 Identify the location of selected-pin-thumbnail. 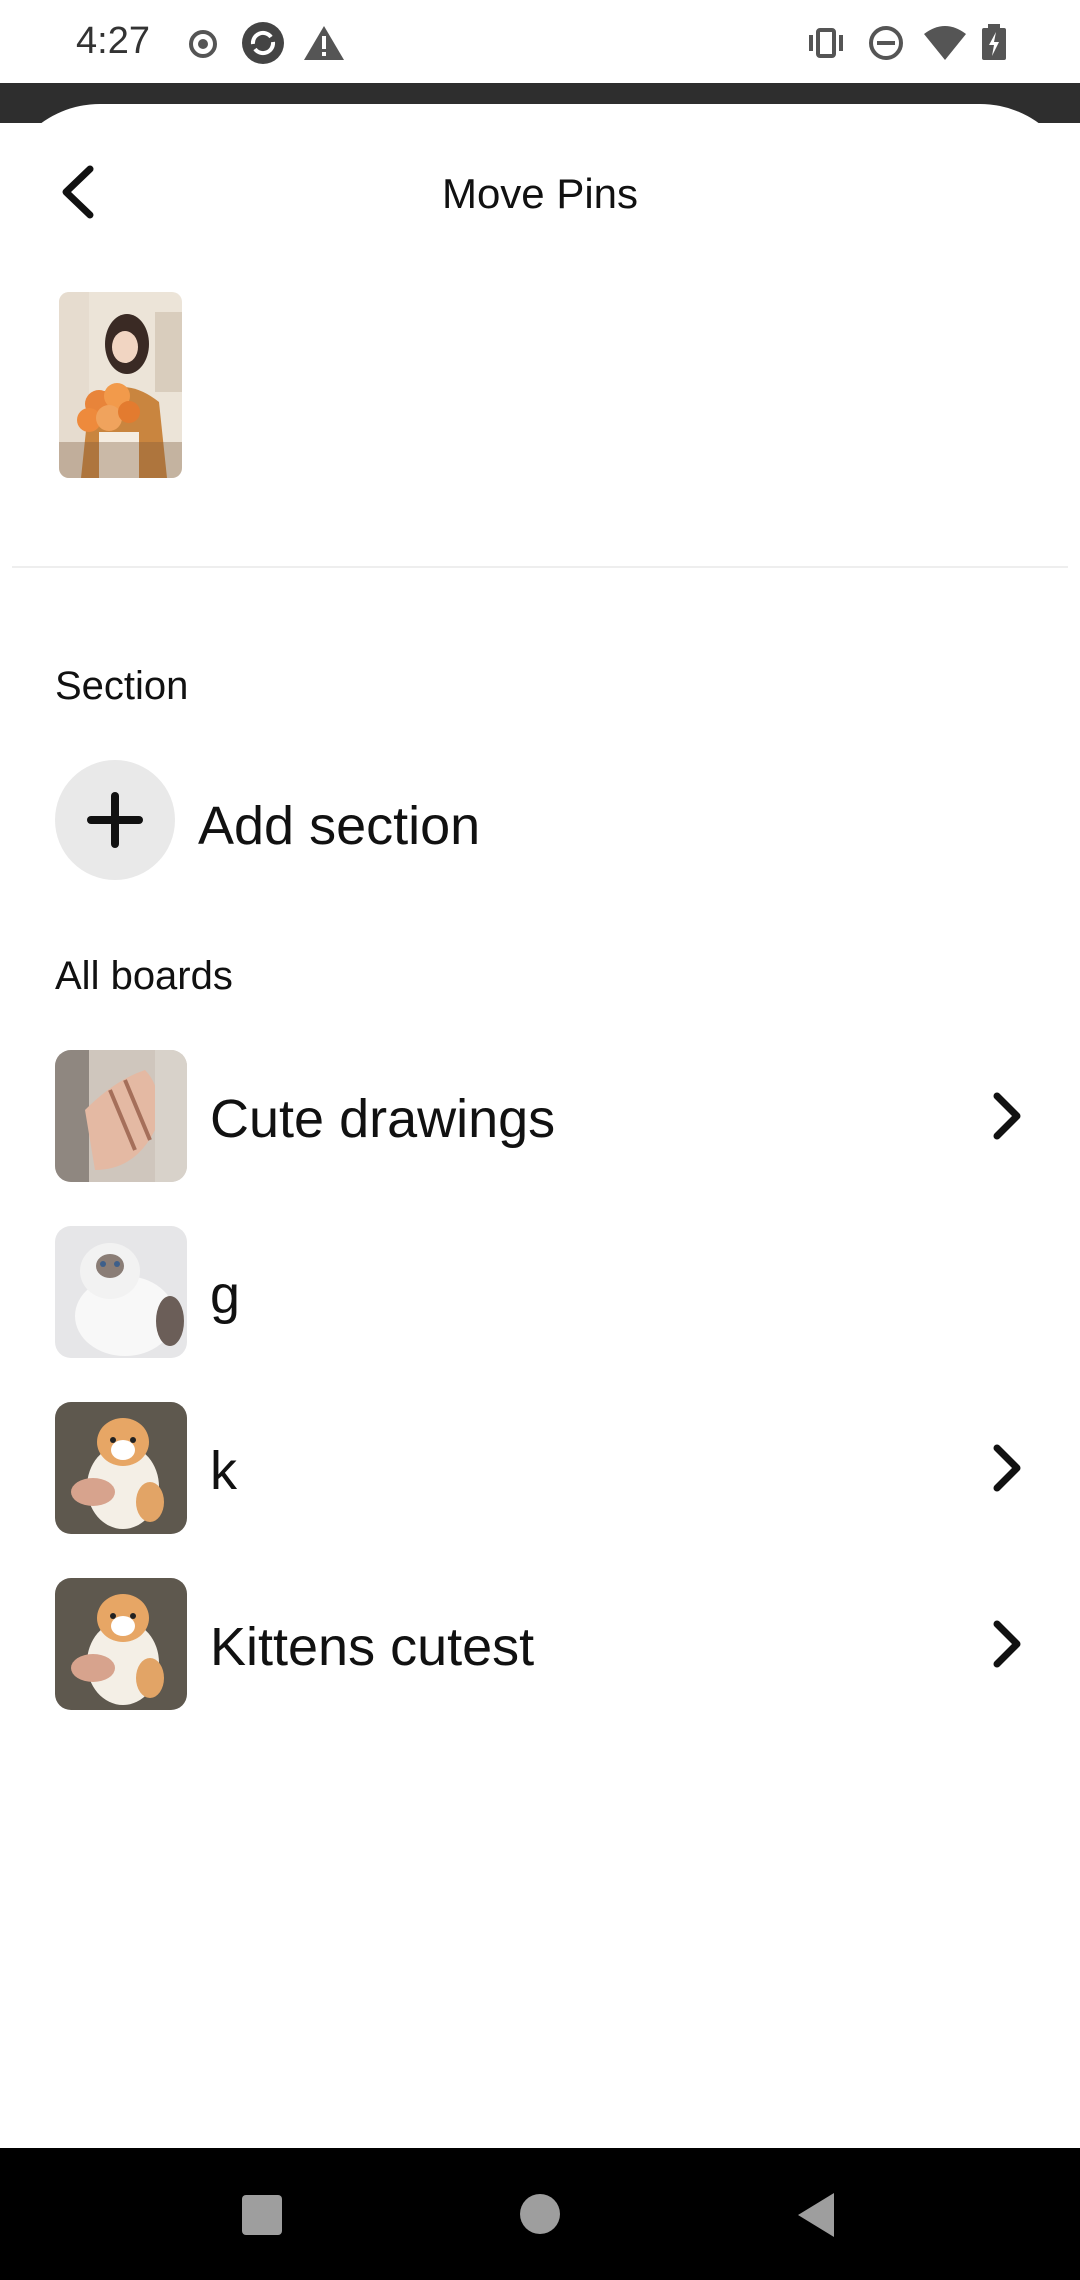
(120, 385).